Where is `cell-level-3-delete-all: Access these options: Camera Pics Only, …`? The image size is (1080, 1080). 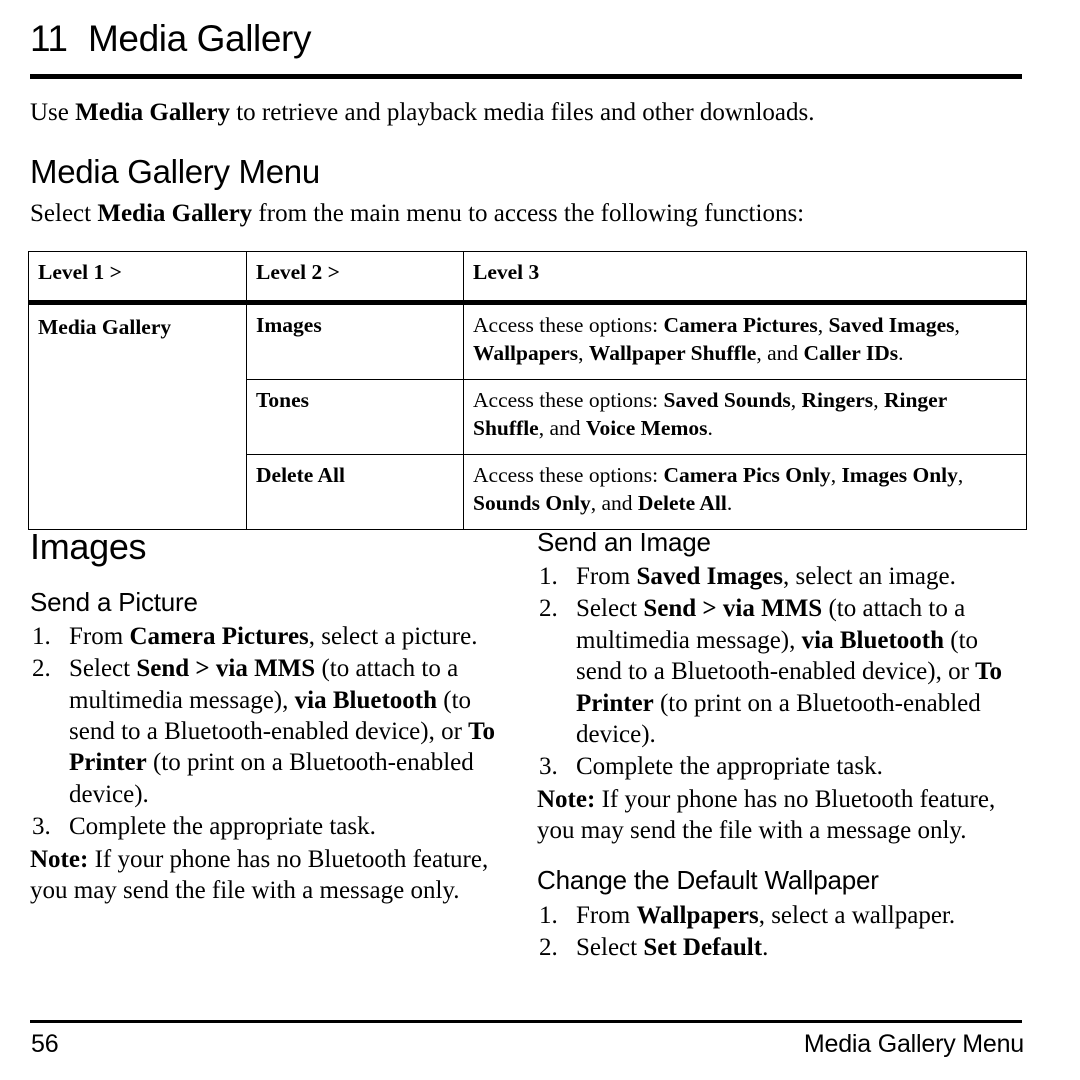 cell-level-3-delete-all: Access these options: Camera Pics Only, … is located at coordinates (745, 492).